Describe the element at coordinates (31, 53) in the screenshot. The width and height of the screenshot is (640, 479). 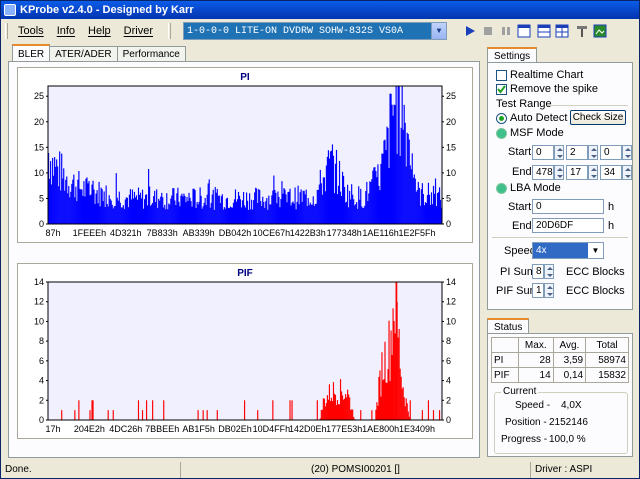
I see `tab-bler: BLER` at that location.